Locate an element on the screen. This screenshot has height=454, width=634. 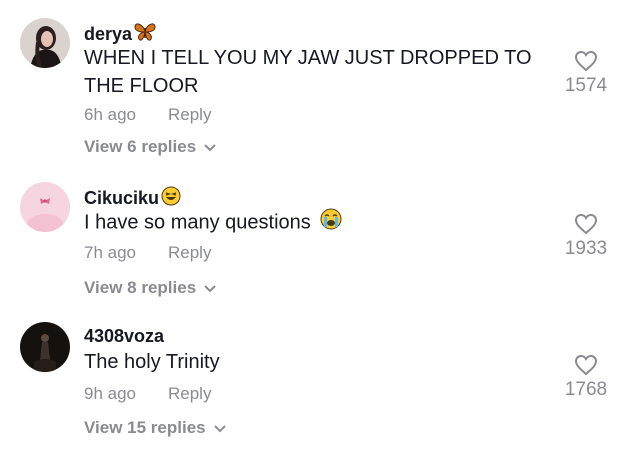
comment-meta: 9h ago Reply is located at coordinates (147, 394).